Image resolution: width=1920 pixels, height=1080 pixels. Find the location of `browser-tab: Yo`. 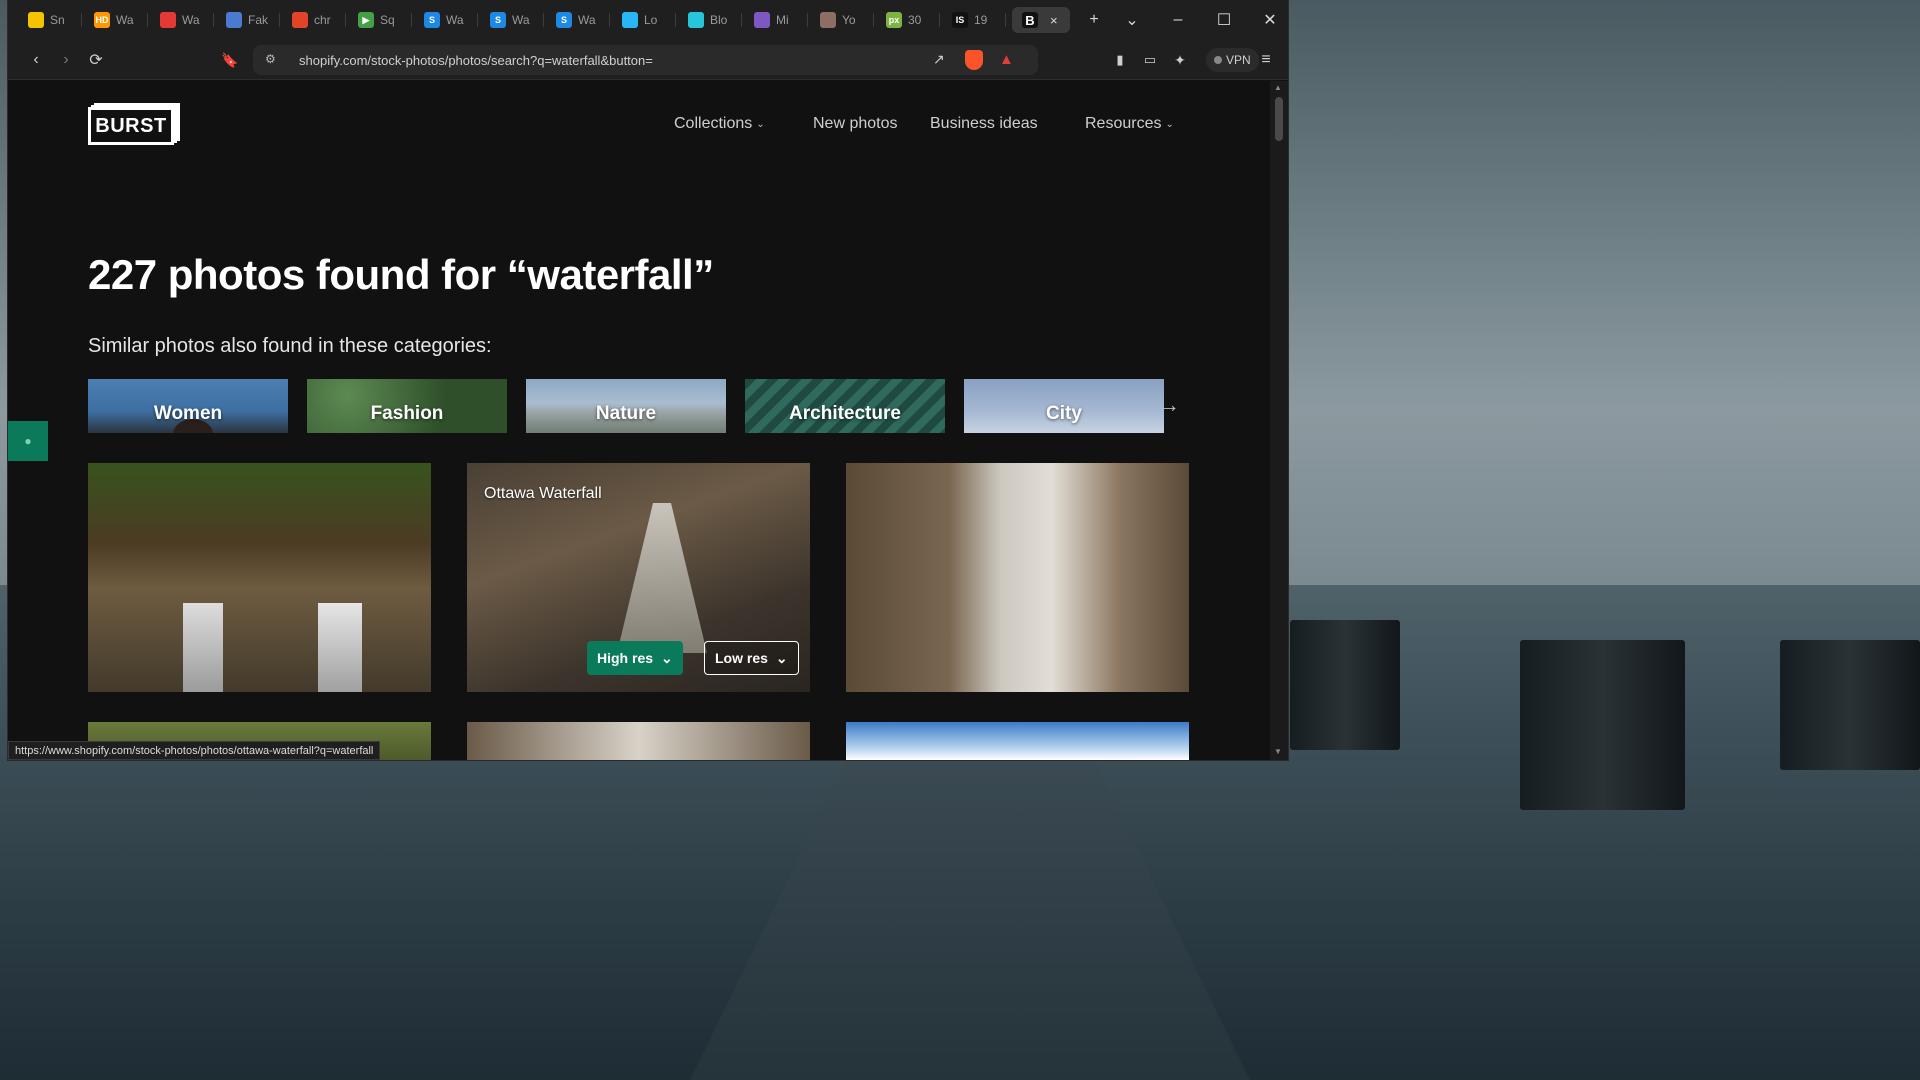

browser-tab: Yo is located at coordinates (840, 20).